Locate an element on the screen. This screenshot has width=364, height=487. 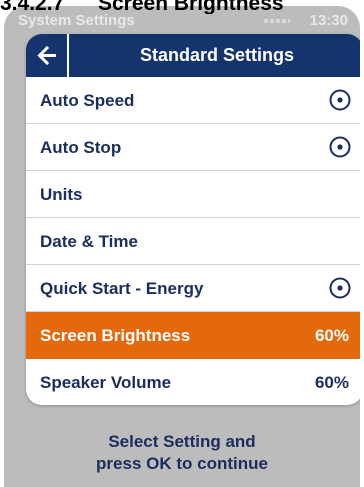
menu-item-label: Auto Speed is located at coordinates (87, 100).